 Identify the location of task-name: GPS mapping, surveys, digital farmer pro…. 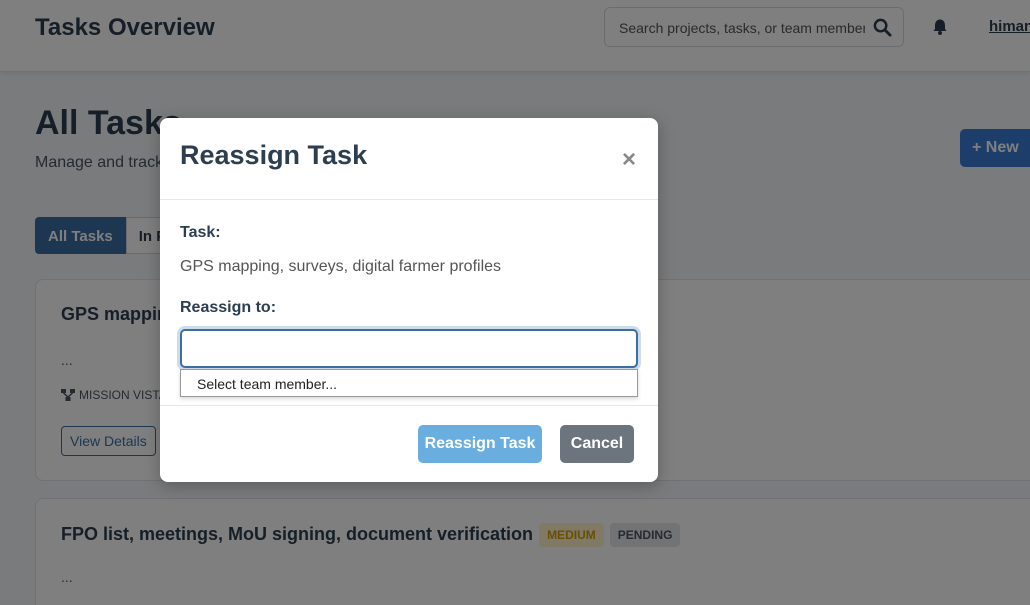
(341, 266).